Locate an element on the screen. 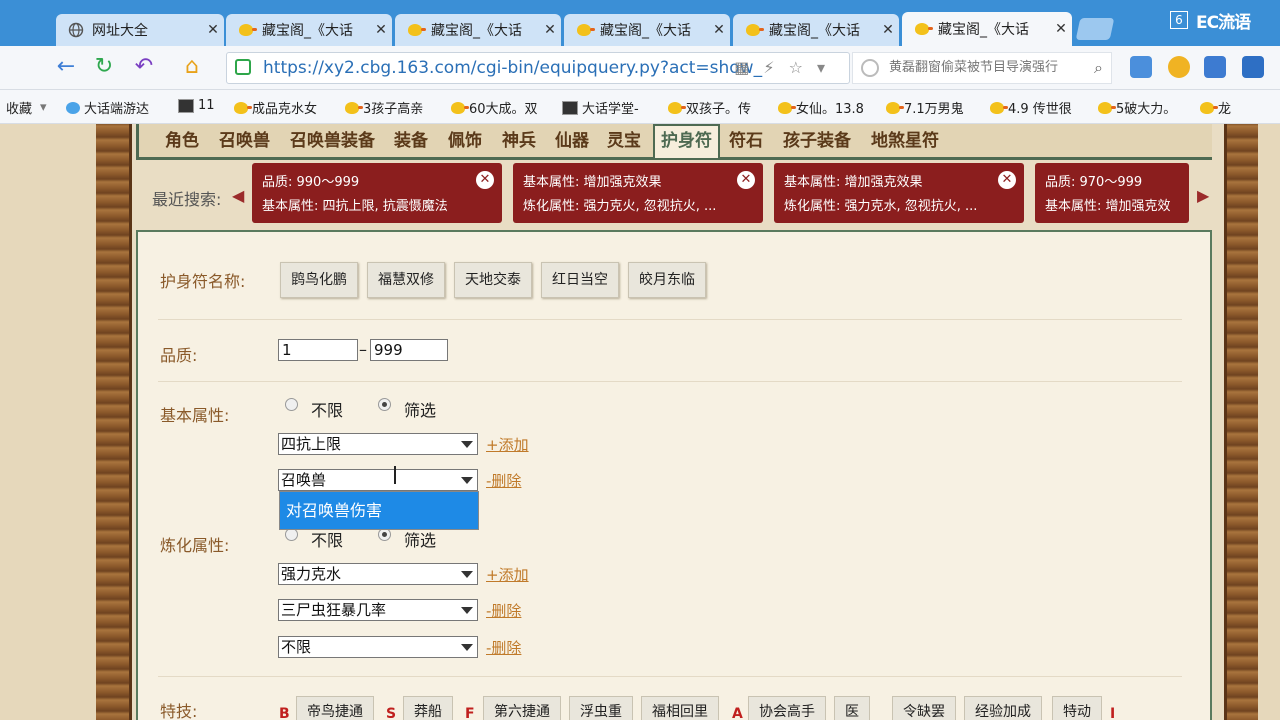 This screenshot has height=720, width=1280. trait-button: 福相回里 is located at coordinates (680, 708).